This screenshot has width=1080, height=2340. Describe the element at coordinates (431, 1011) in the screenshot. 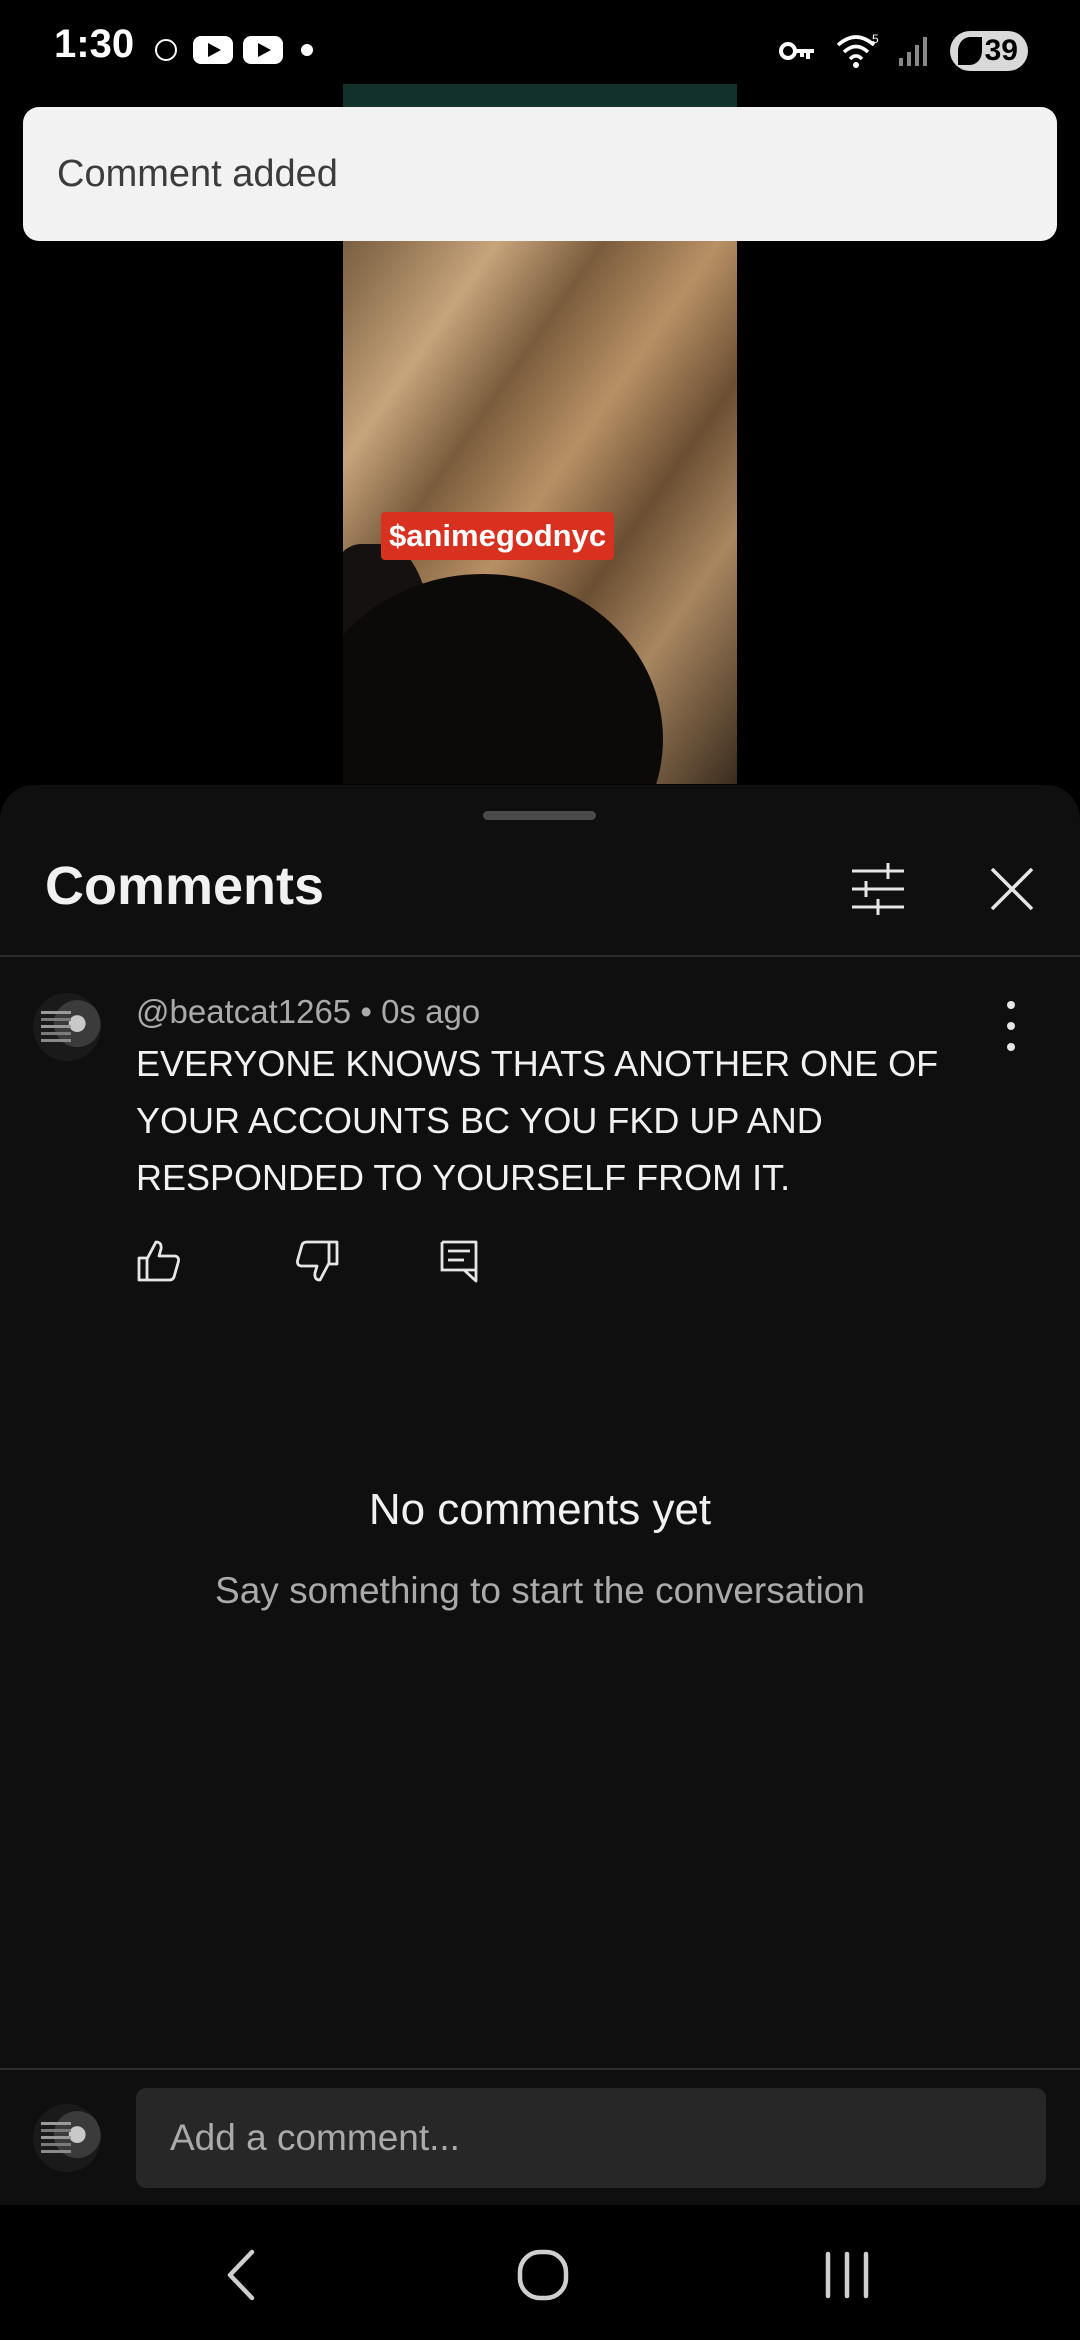

I see `comment-time: 0s ago` at that location.